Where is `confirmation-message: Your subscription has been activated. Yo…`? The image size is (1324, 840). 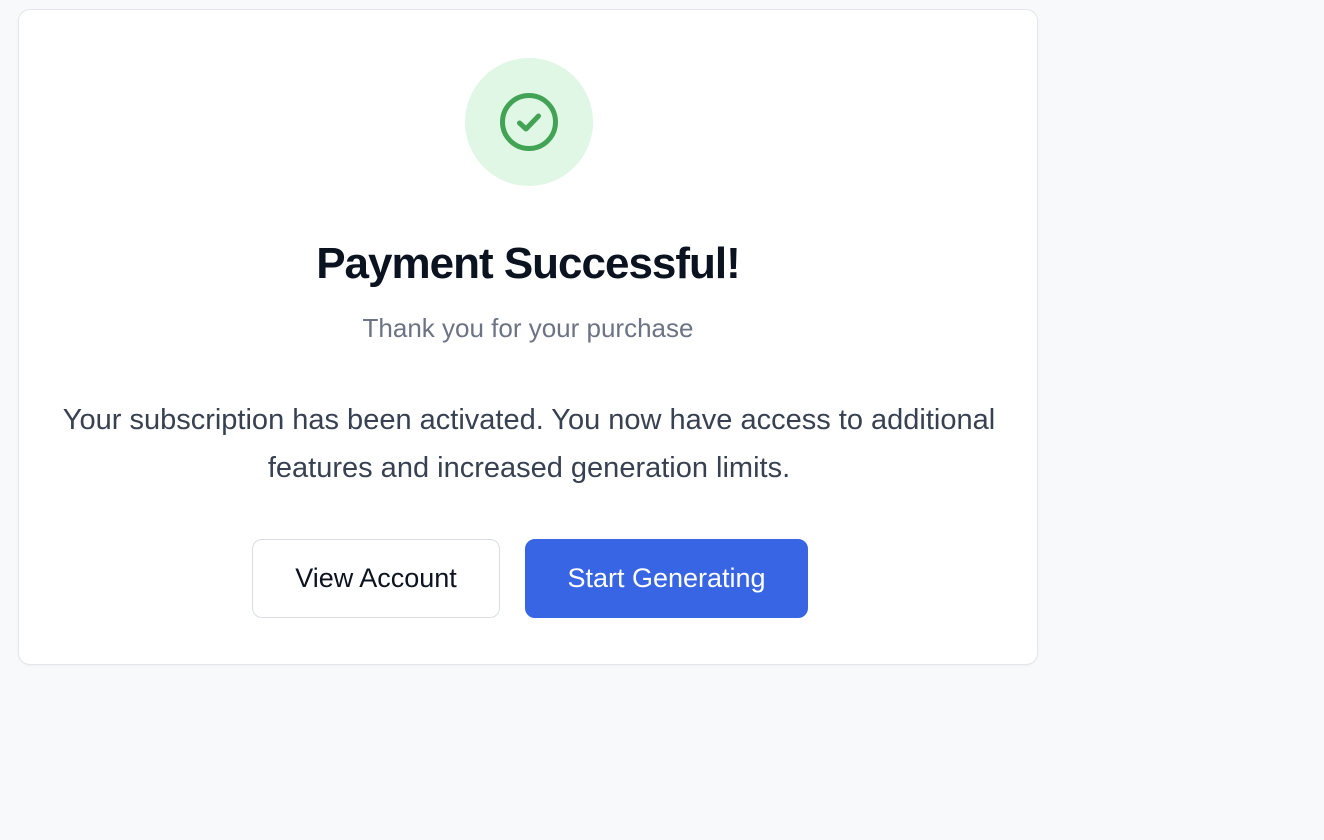 confirmation-message: Your subscription has been activated. Yo… is located at coordinates (529, 444).